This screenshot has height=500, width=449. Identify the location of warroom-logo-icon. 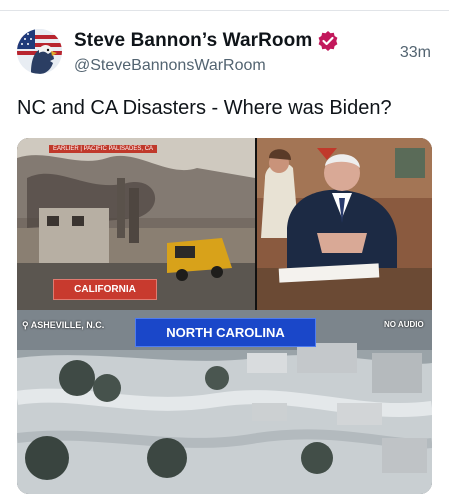
(39, 51).